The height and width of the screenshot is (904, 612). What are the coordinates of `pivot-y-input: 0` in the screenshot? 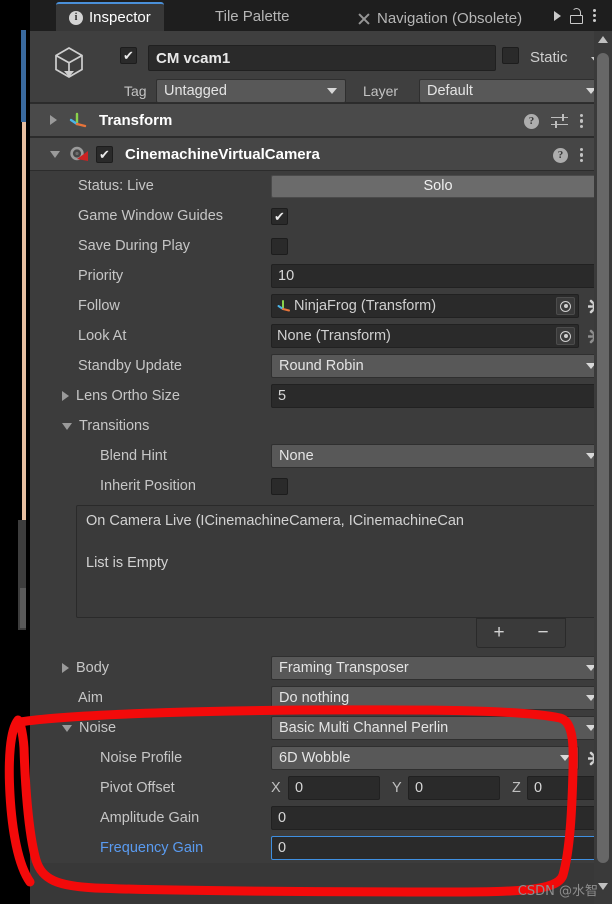 It's located at (454, 788).